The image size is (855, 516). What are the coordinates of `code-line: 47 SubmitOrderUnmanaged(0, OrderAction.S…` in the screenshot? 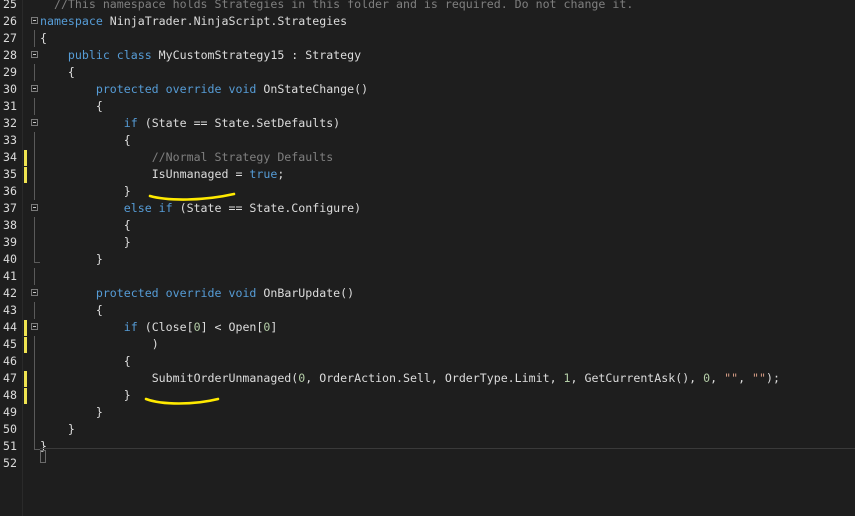 It's located at (427, 378).